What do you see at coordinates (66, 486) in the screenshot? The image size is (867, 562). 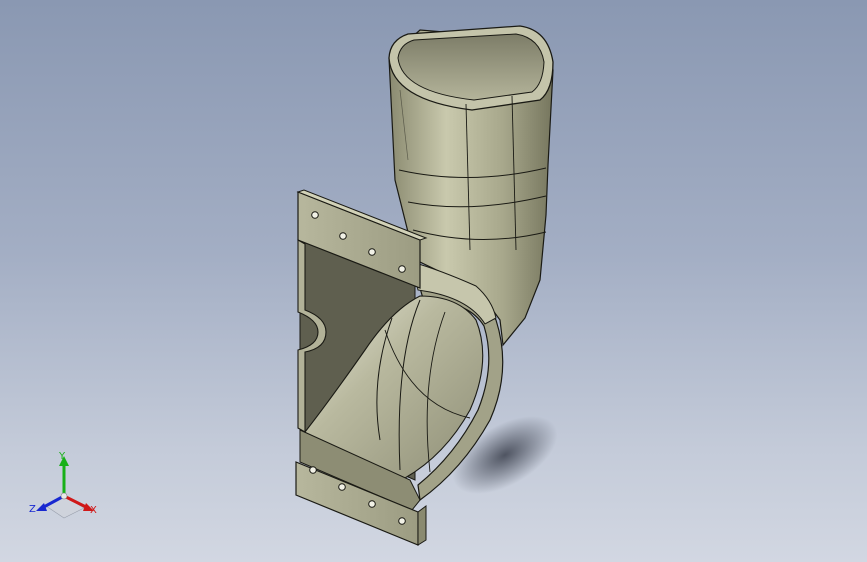 I see `orientation-triad: Y X Z` at bounding box center [66, 486].